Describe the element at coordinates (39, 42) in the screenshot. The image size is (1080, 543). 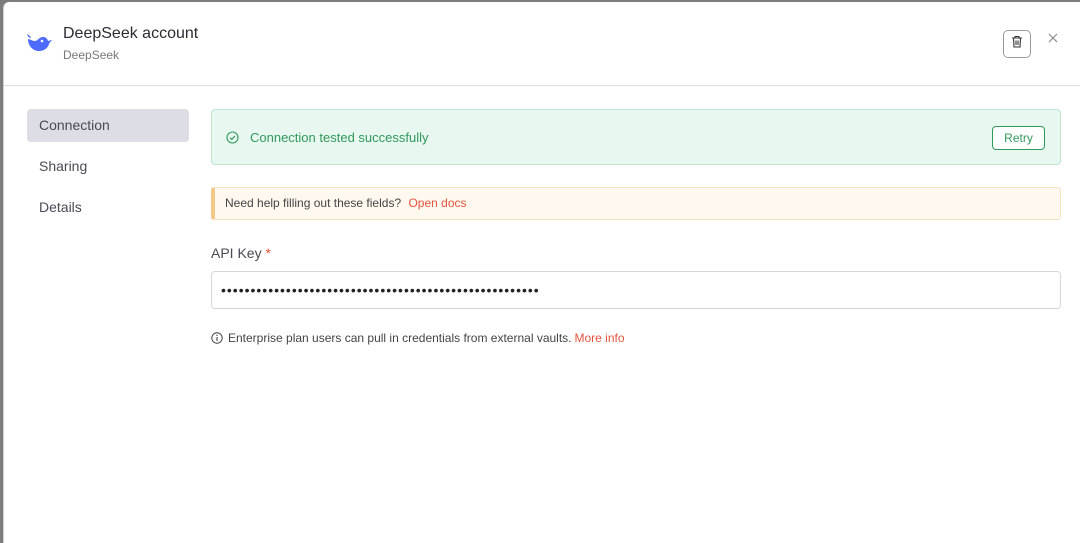
I see `whale-logo-icon` at that location.